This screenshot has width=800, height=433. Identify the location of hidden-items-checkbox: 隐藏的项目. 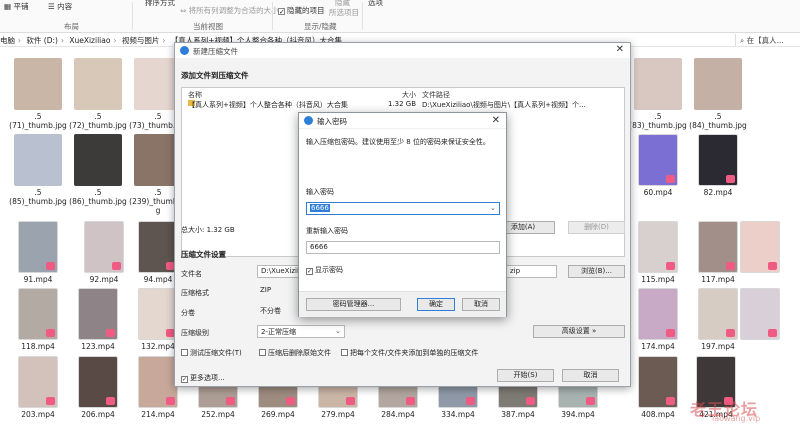
(301, 10).